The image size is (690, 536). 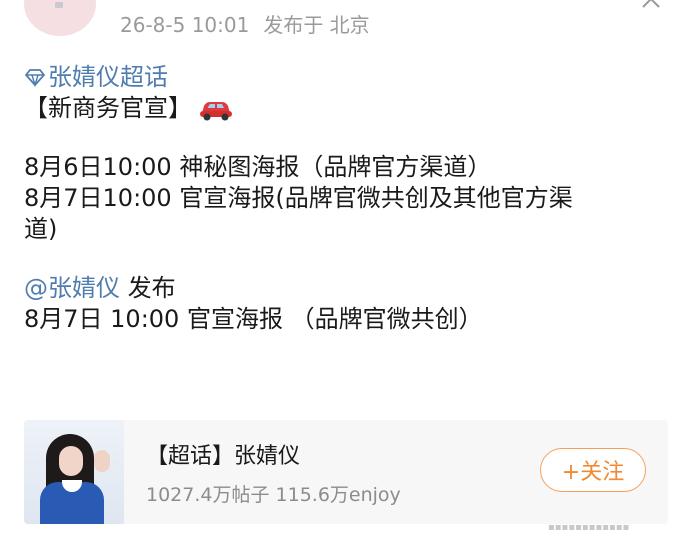 I want to click on schedule-line: 8月7日10:00 官宣海报(品牌官微共创及其他官方渠, so click(x=298, y=198).